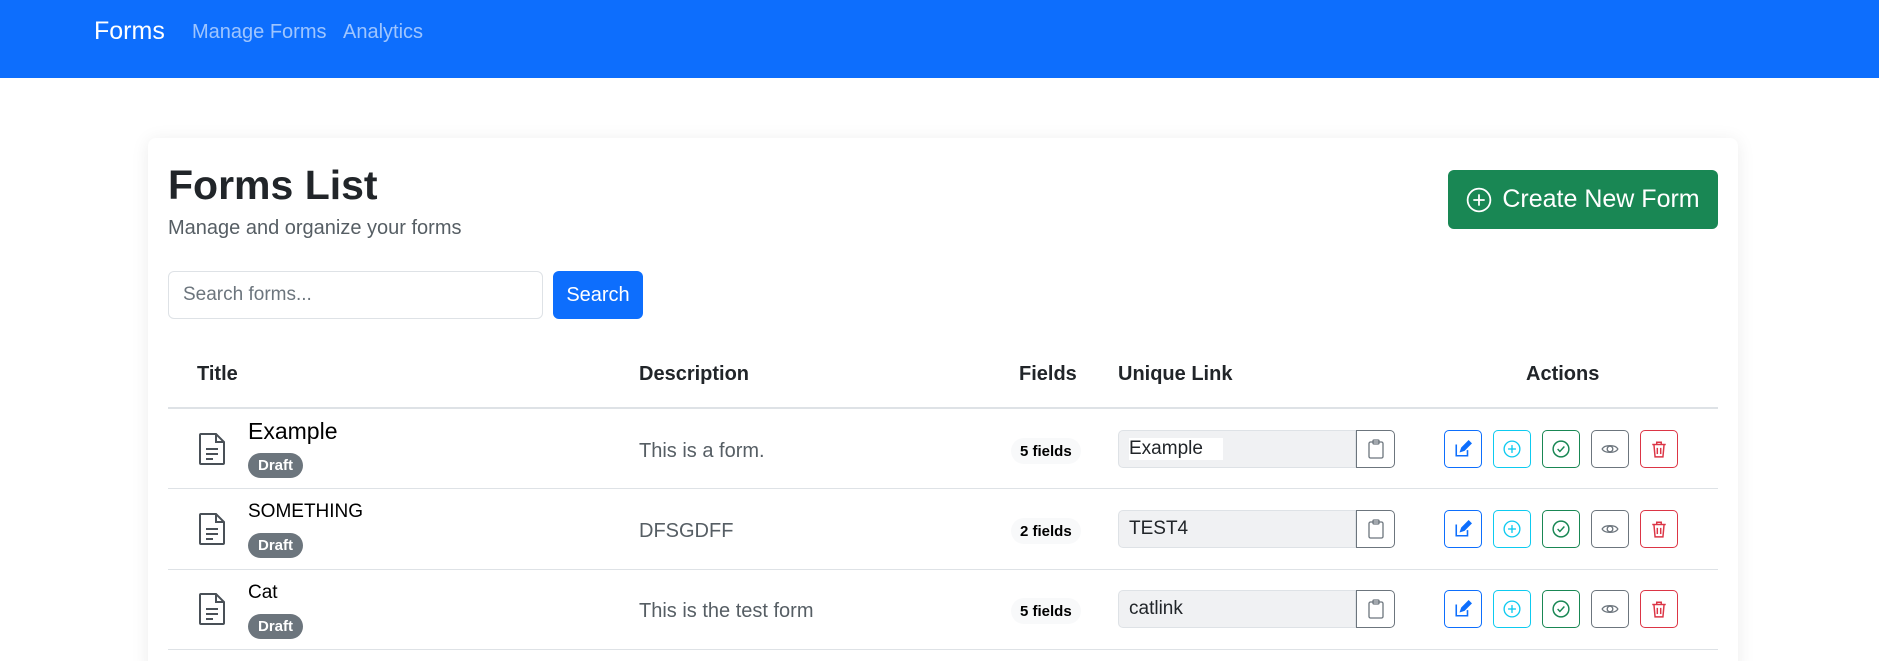  What do you see at coordinates (694, 374) in the screenshot?
I see `column-header-description: Description` at bounding box center [694, 374].